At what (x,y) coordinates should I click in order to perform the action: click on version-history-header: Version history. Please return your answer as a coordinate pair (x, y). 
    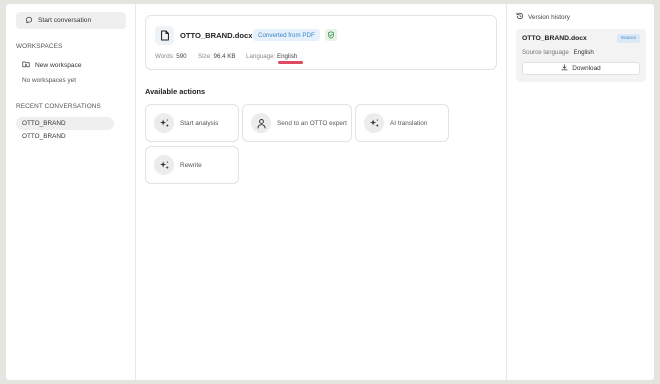
    Looking at the image, I should click on (543, 17).